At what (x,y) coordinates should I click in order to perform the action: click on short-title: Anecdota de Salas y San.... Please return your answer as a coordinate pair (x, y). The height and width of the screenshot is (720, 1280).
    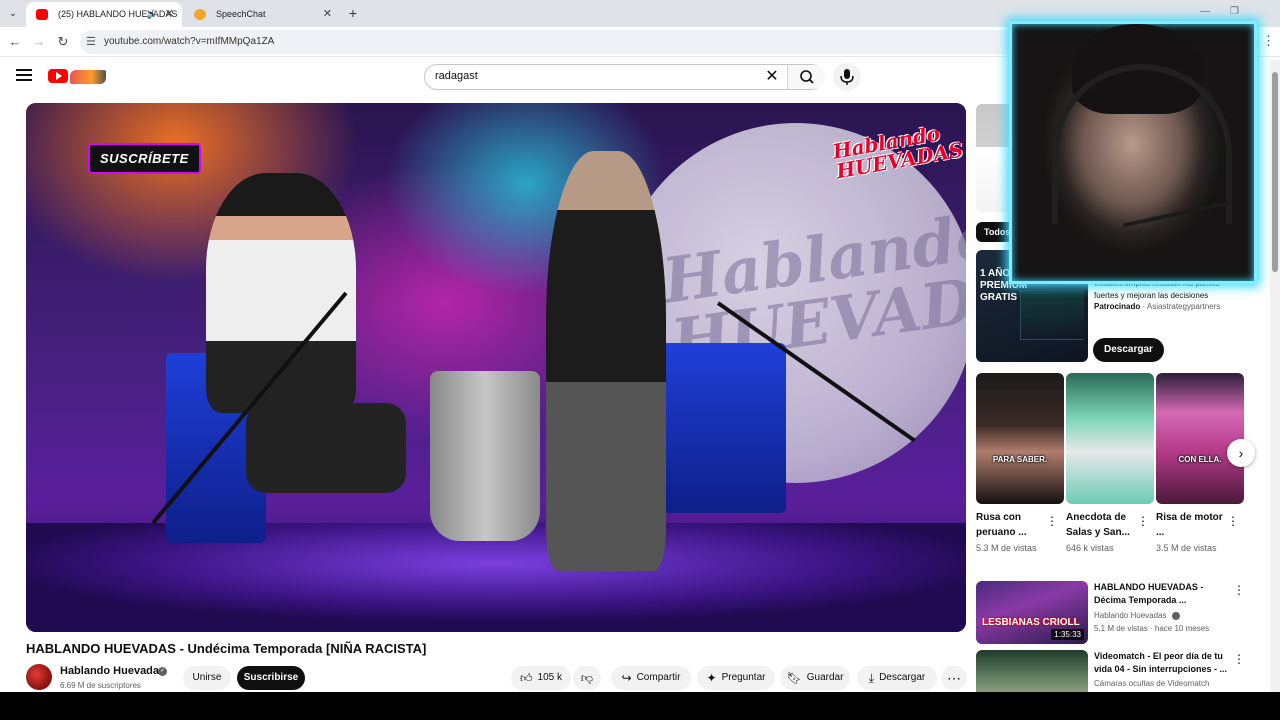
    Looking at the image, I should click on (1102, 525).